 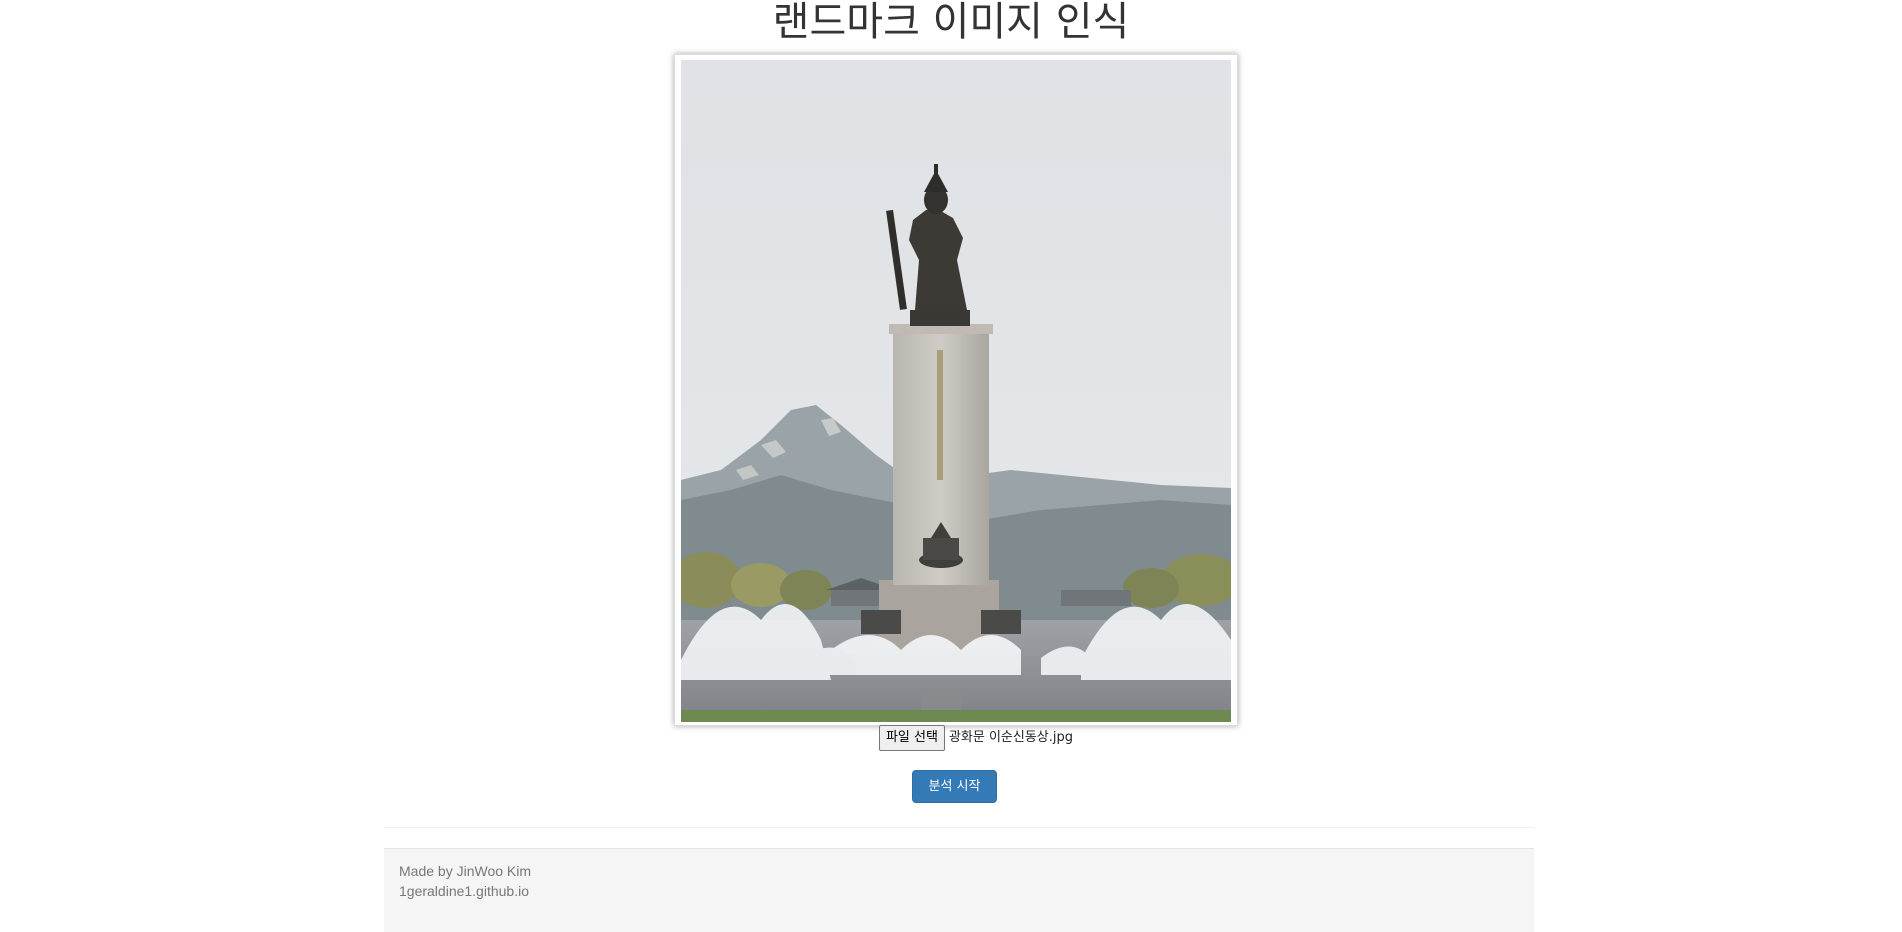 I want to click on file-upload-control: 파일 선택 광화문 이순신동상.jpg, so click(x=976, y=738).